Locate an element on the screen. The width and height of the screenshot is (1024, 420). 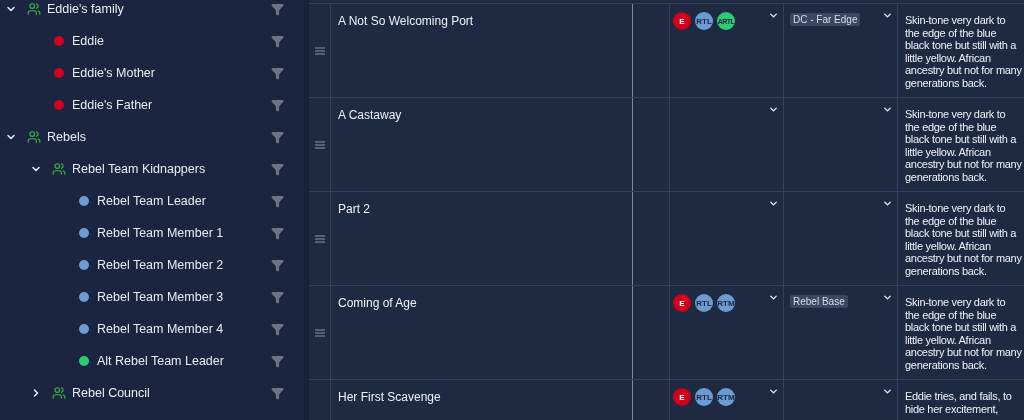
tree-item: Rebel Team Member 2 is located at coordinates (184, 265).